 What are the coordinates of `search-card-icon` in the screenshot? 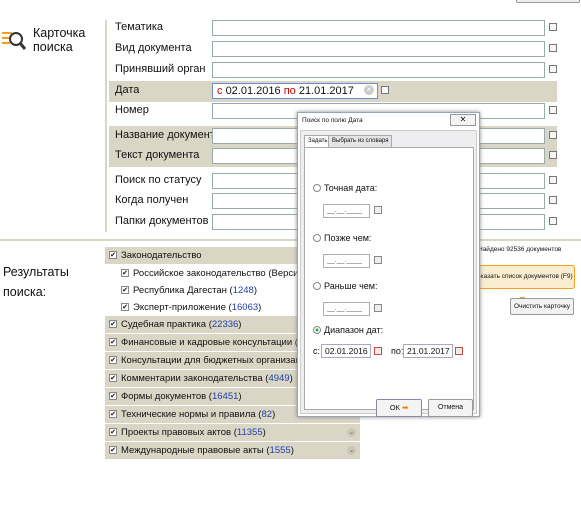 It's located at (14, 41).